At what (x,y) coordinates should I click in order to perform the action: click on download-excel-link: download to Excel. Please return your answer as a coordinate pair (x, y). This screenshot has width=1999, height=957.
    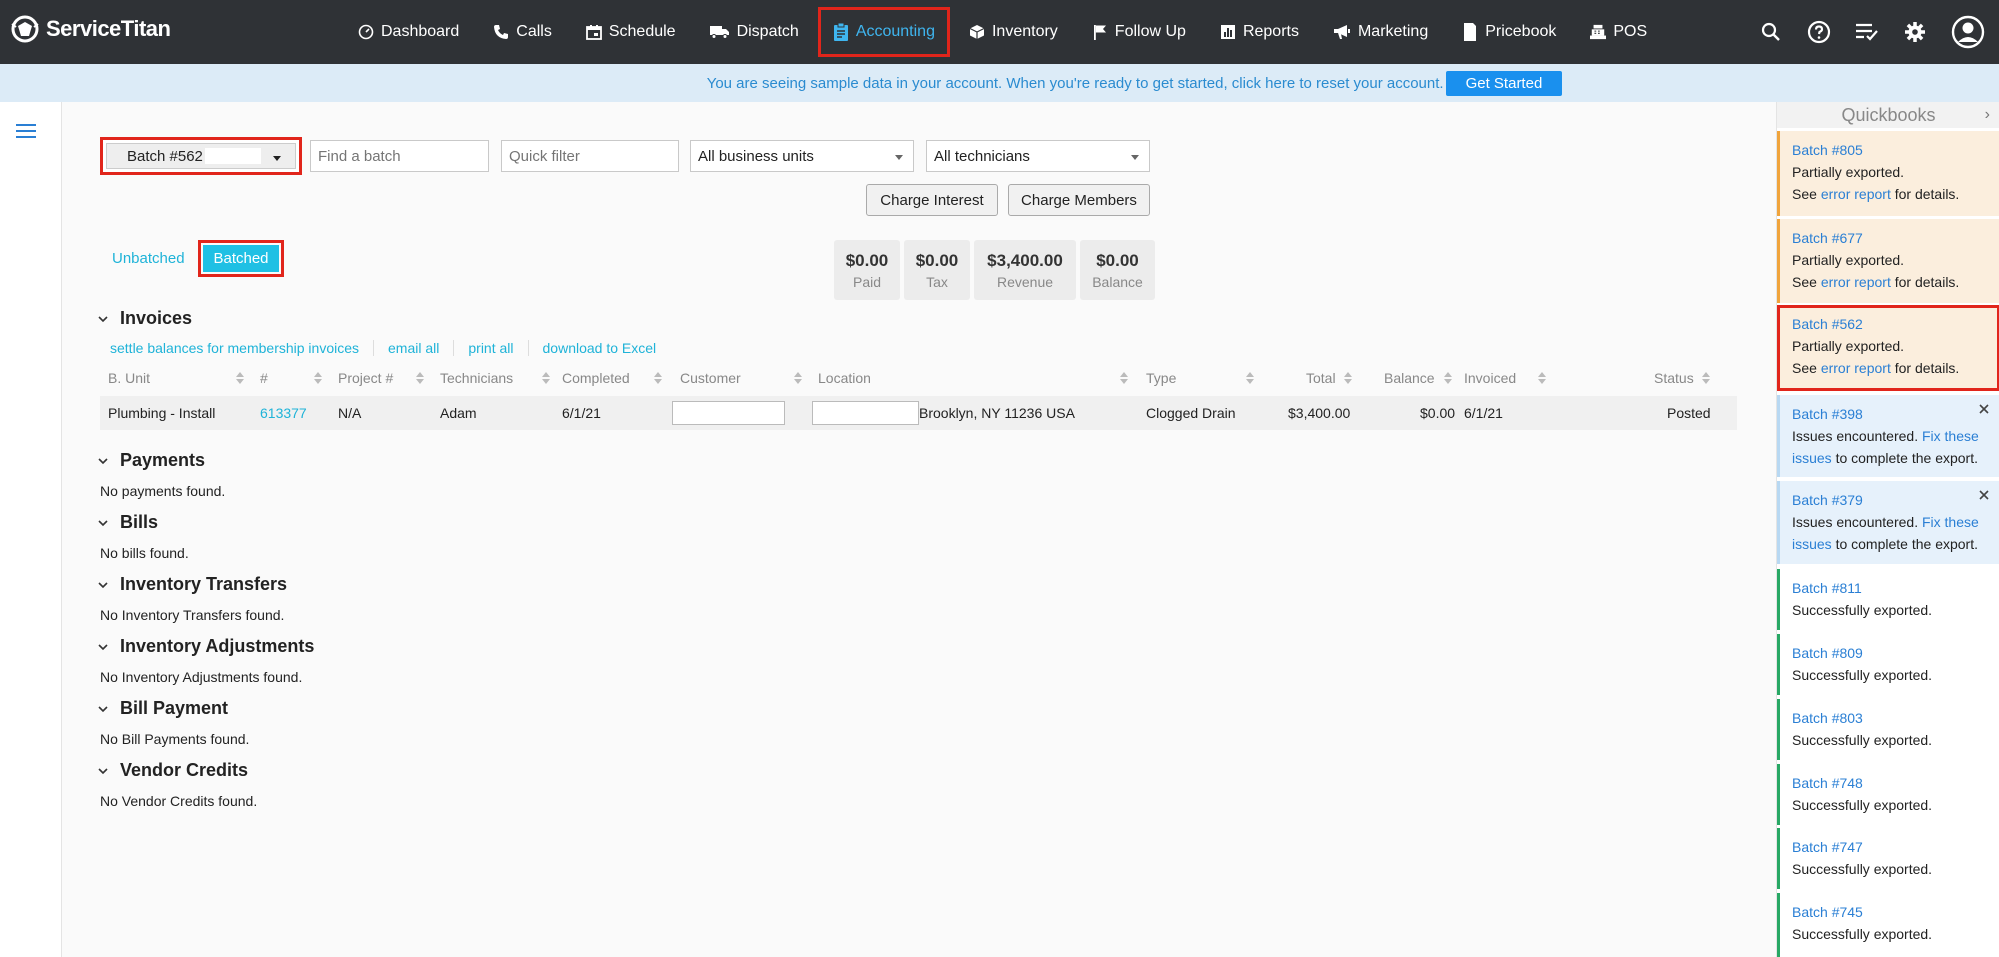
    Looking at the image, I should click on (600, 348).